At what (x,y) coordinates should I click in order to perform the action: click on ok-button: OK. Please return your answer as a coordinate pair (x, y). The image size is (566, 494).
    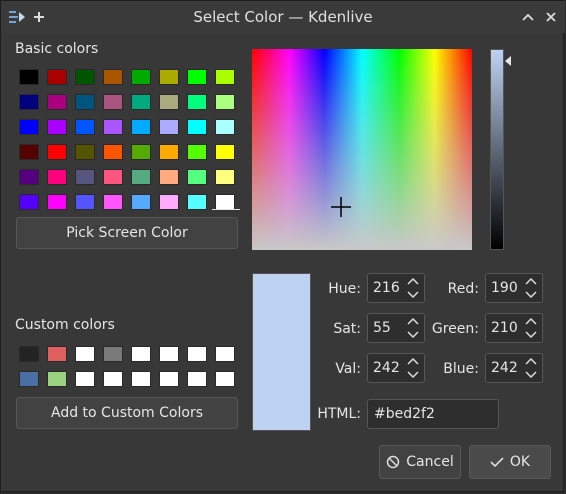
    Looking at the image, I should click on (510, 462).